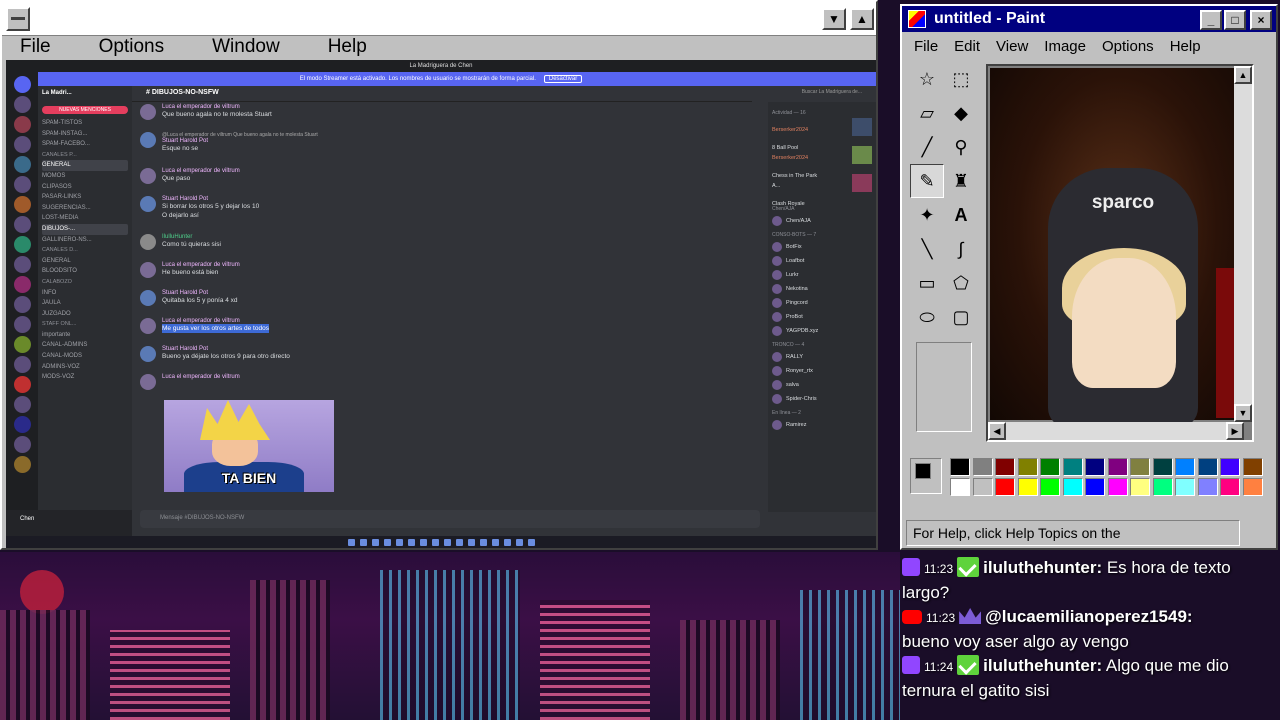 The image size is (1280, 720). What do you see at coordinates (967, 46) in the screenshot?
I see `menu-edit: Edit` at bounding box center [967, 46].